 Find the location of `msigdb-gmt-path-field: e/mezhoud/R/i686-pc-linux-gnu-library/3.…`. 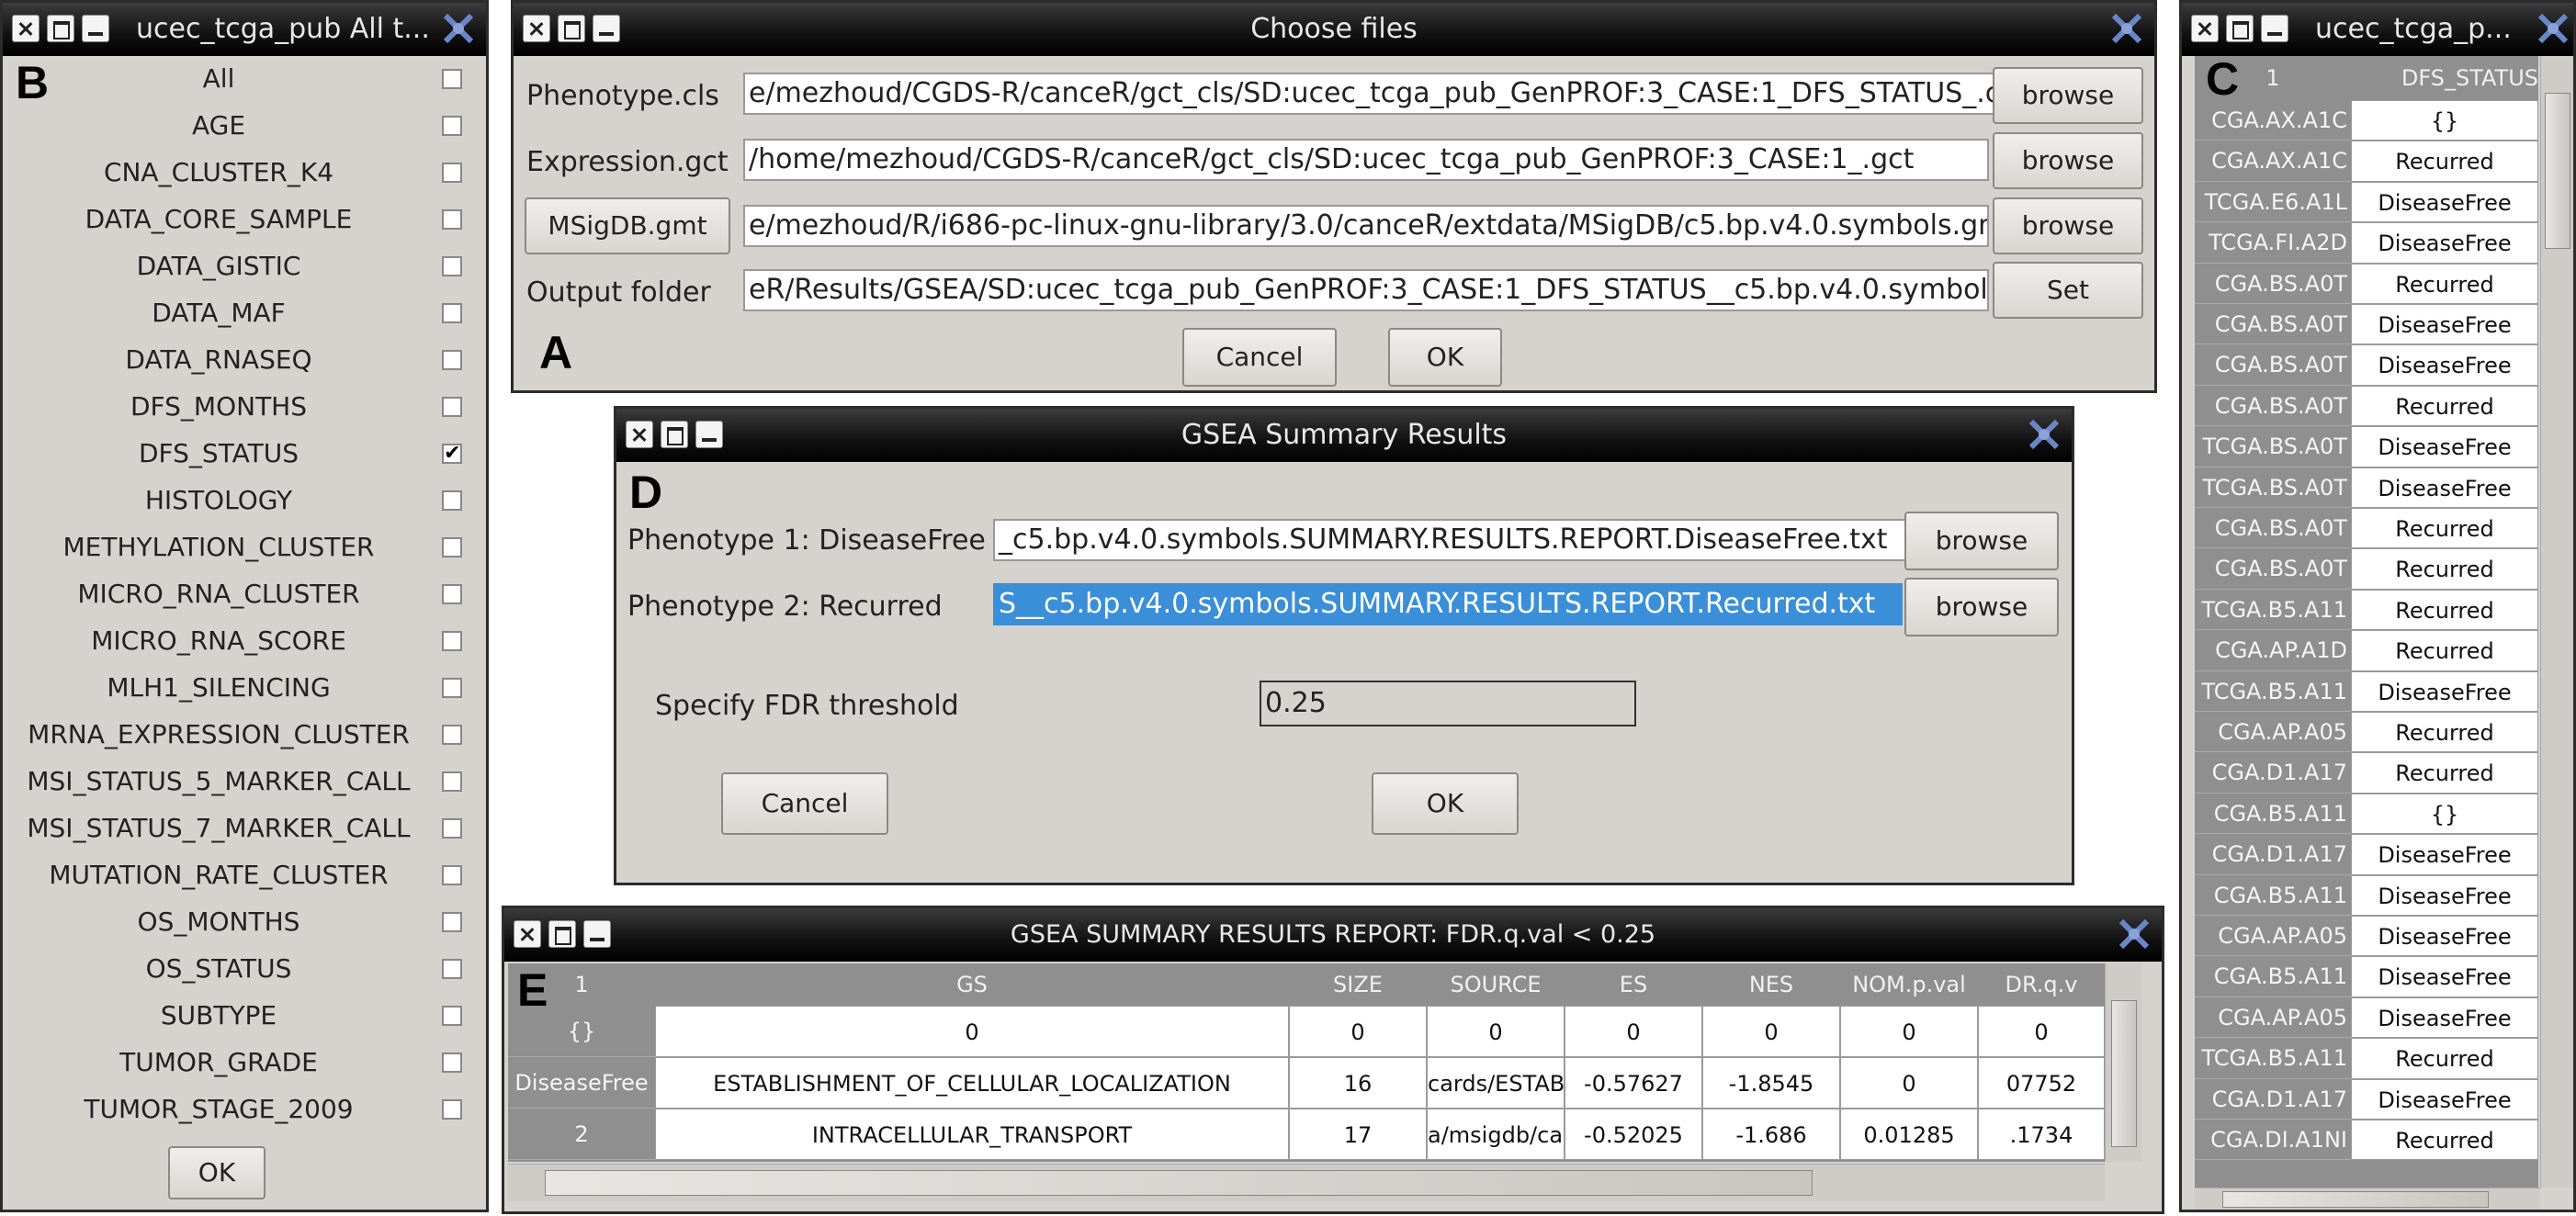

msigdb-gmt-path-field: e/mezhoud/R/i686-pc-linux-gnu-library/3.… is located at coordinates (1366, 226).